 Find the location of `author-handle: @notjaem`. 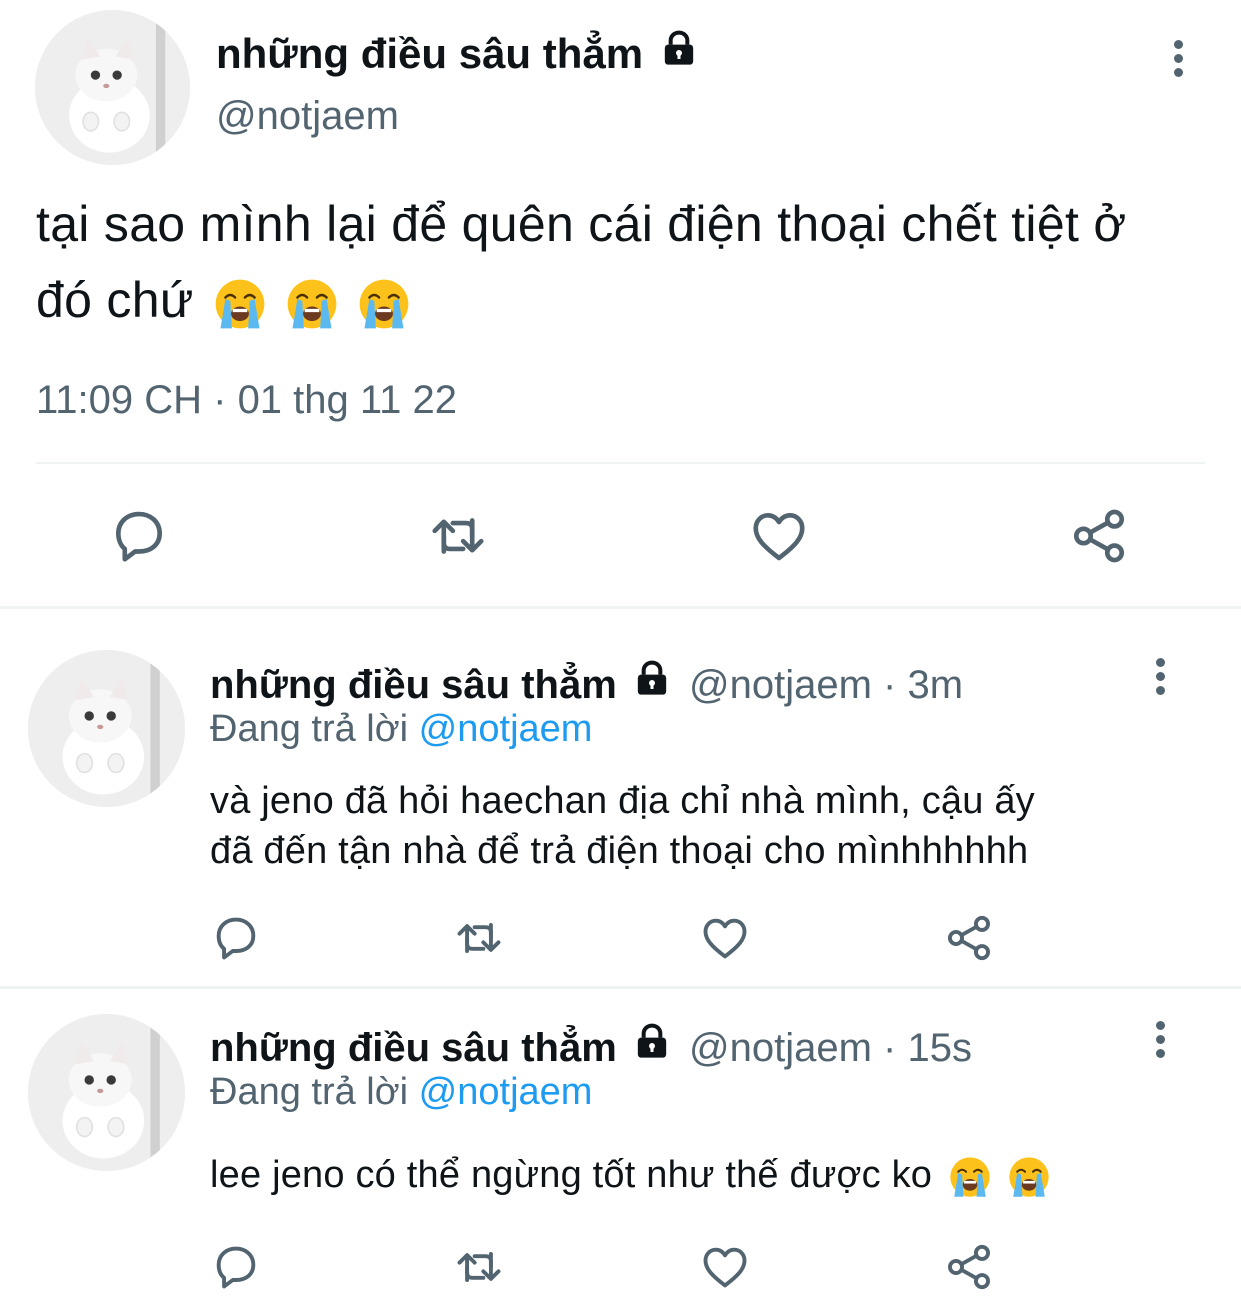

author-handle: @notjaem is located at coordinates (307, 116).